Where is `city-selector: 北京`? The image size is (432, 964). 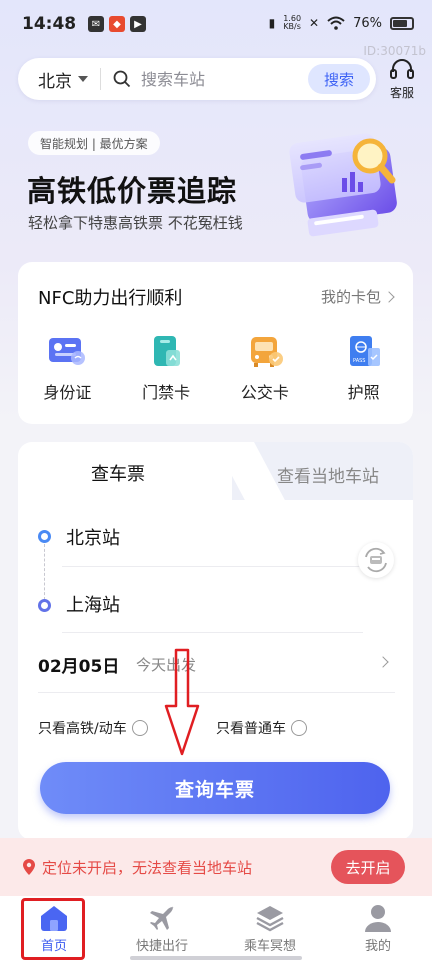
city-selector: 北京 is located at coordinates (55, 79).